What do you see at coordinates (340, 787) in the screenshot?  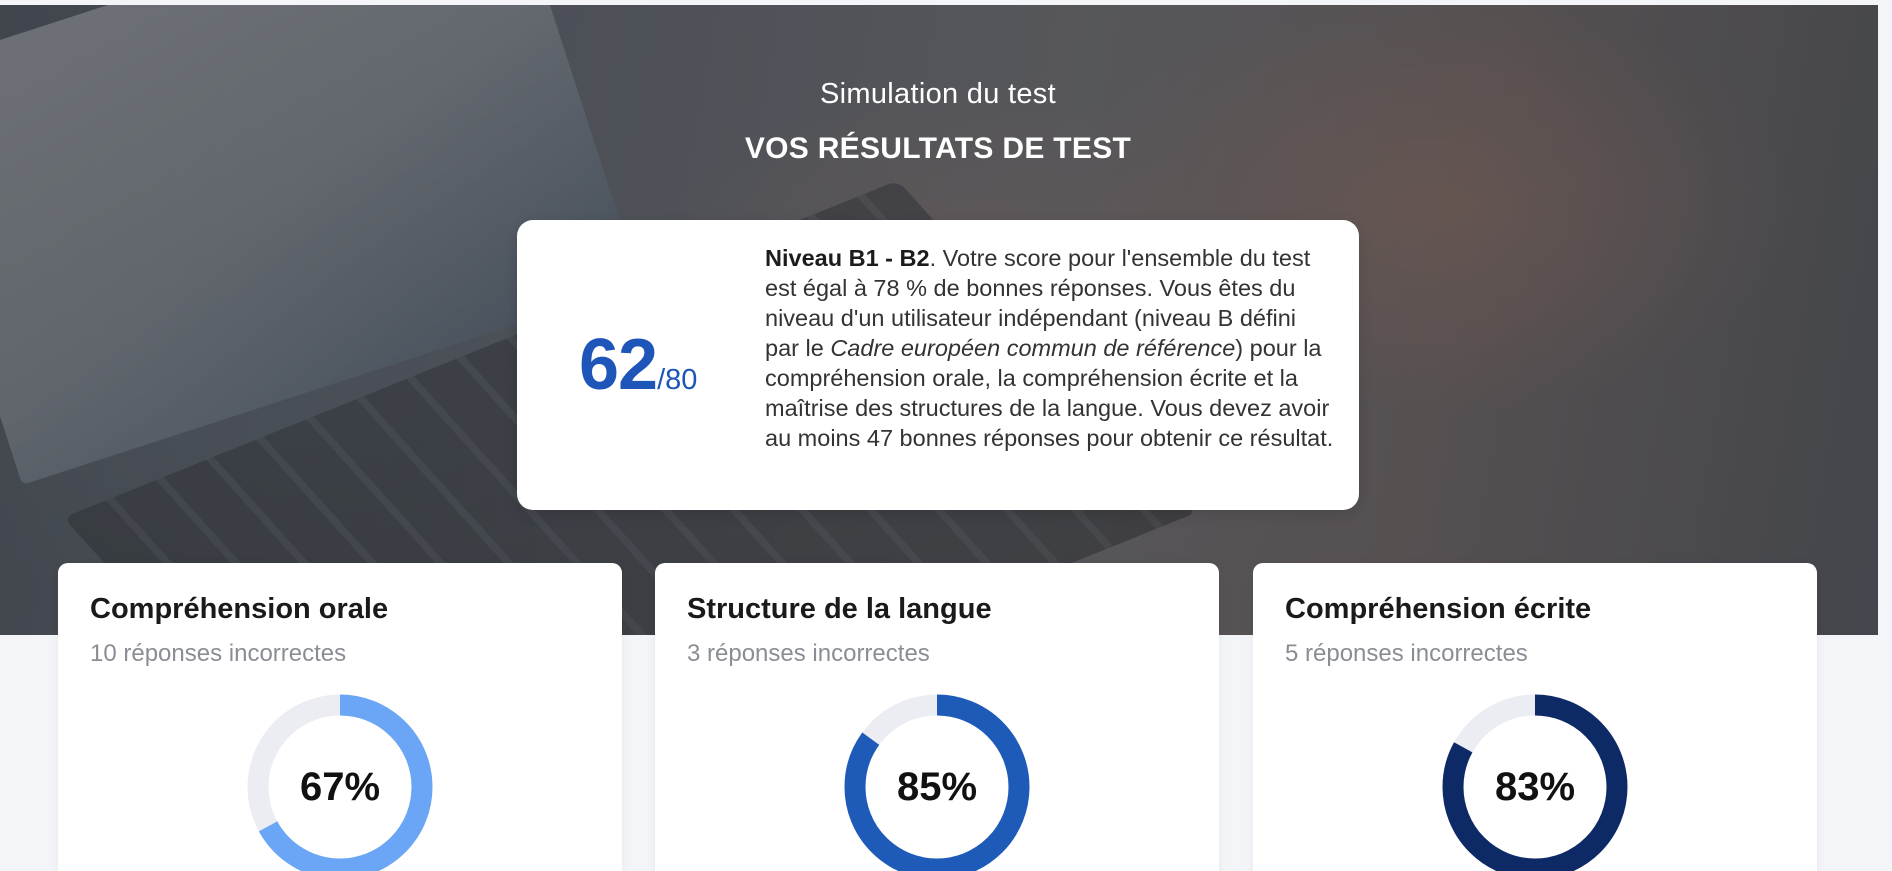 I see `section-percent: 67%` at bounding box center [340, 787].